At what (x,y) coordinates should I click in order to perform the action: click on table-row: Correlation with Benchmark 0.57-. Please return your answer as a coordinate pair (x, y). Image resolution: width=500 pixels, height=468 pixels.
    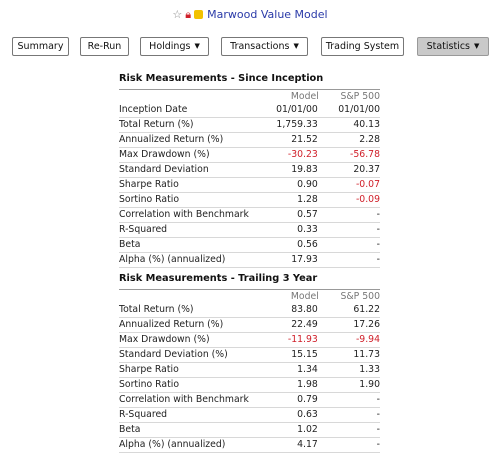
    Looking at the image, I should click on (249, 215).